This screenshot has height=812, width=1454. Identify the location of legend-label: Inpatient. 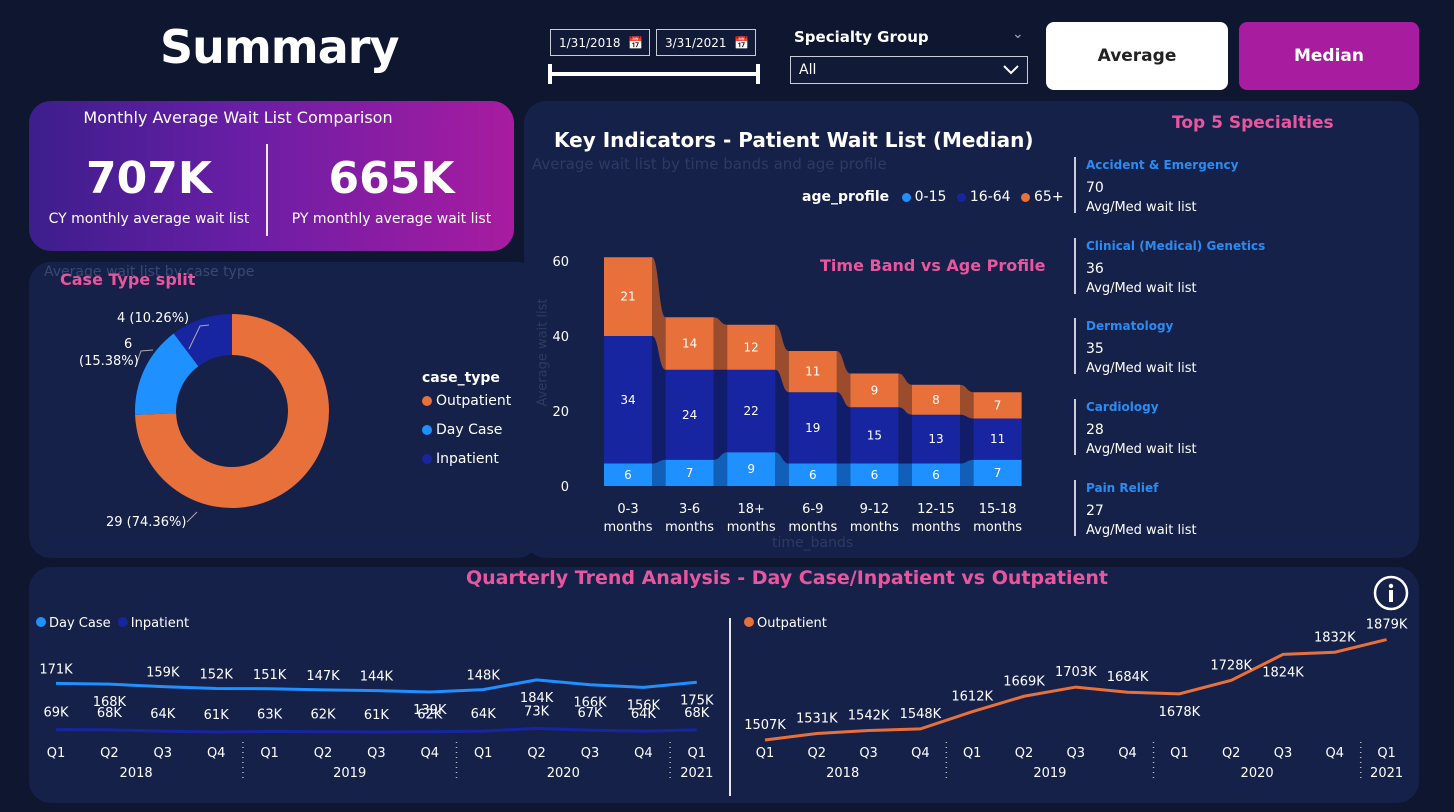
(160, 623).